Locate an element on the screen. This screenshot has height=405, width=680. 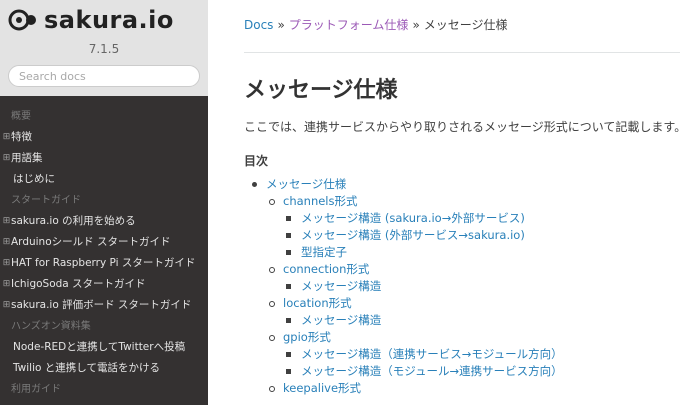
sidebar-item: ⊞ 特徴 is located at coordinates (104, 137).